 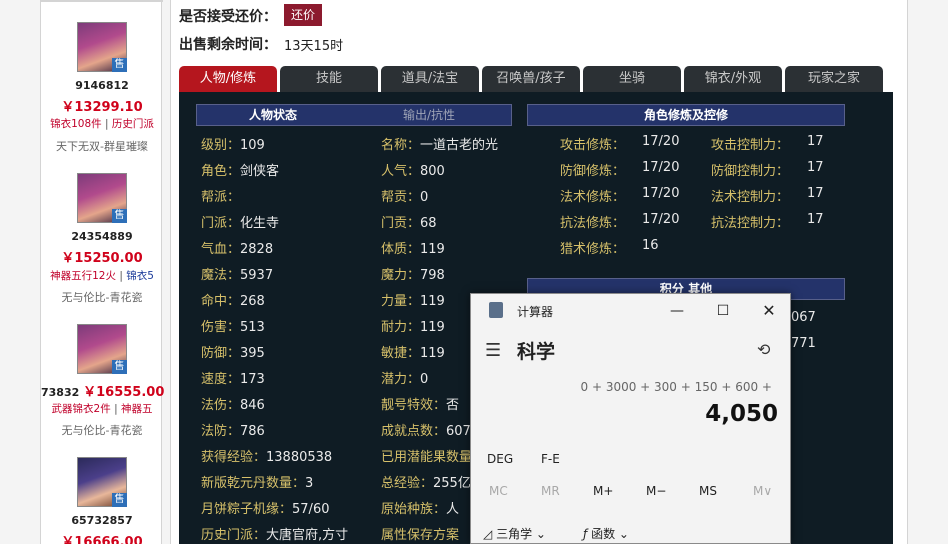 What do you see at coordinates (834, 79) in the screenshot?
I see `tab-home: 玩家之家` at bounding box center [834, 79].